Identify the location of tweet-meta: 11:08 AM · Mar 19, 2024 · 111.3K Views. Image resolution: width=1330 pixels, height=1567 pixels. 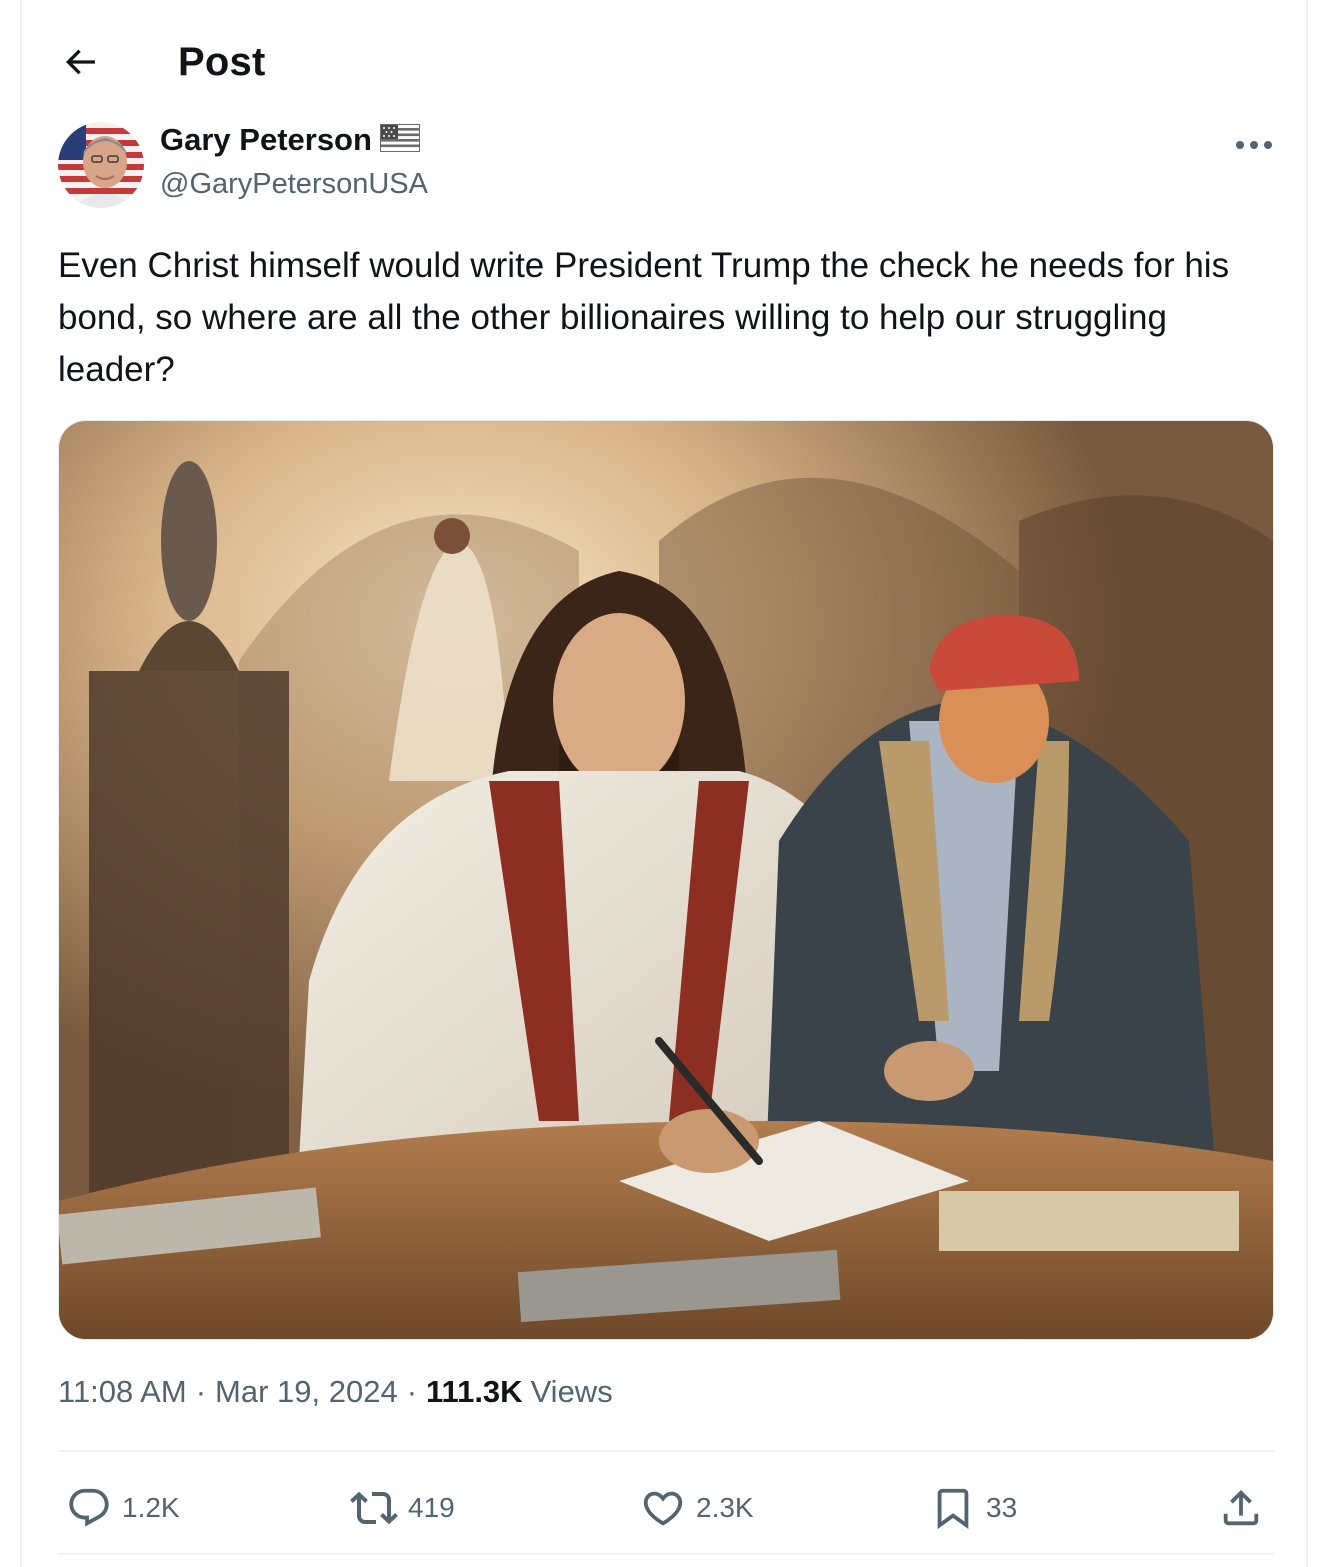
(335, 1392).